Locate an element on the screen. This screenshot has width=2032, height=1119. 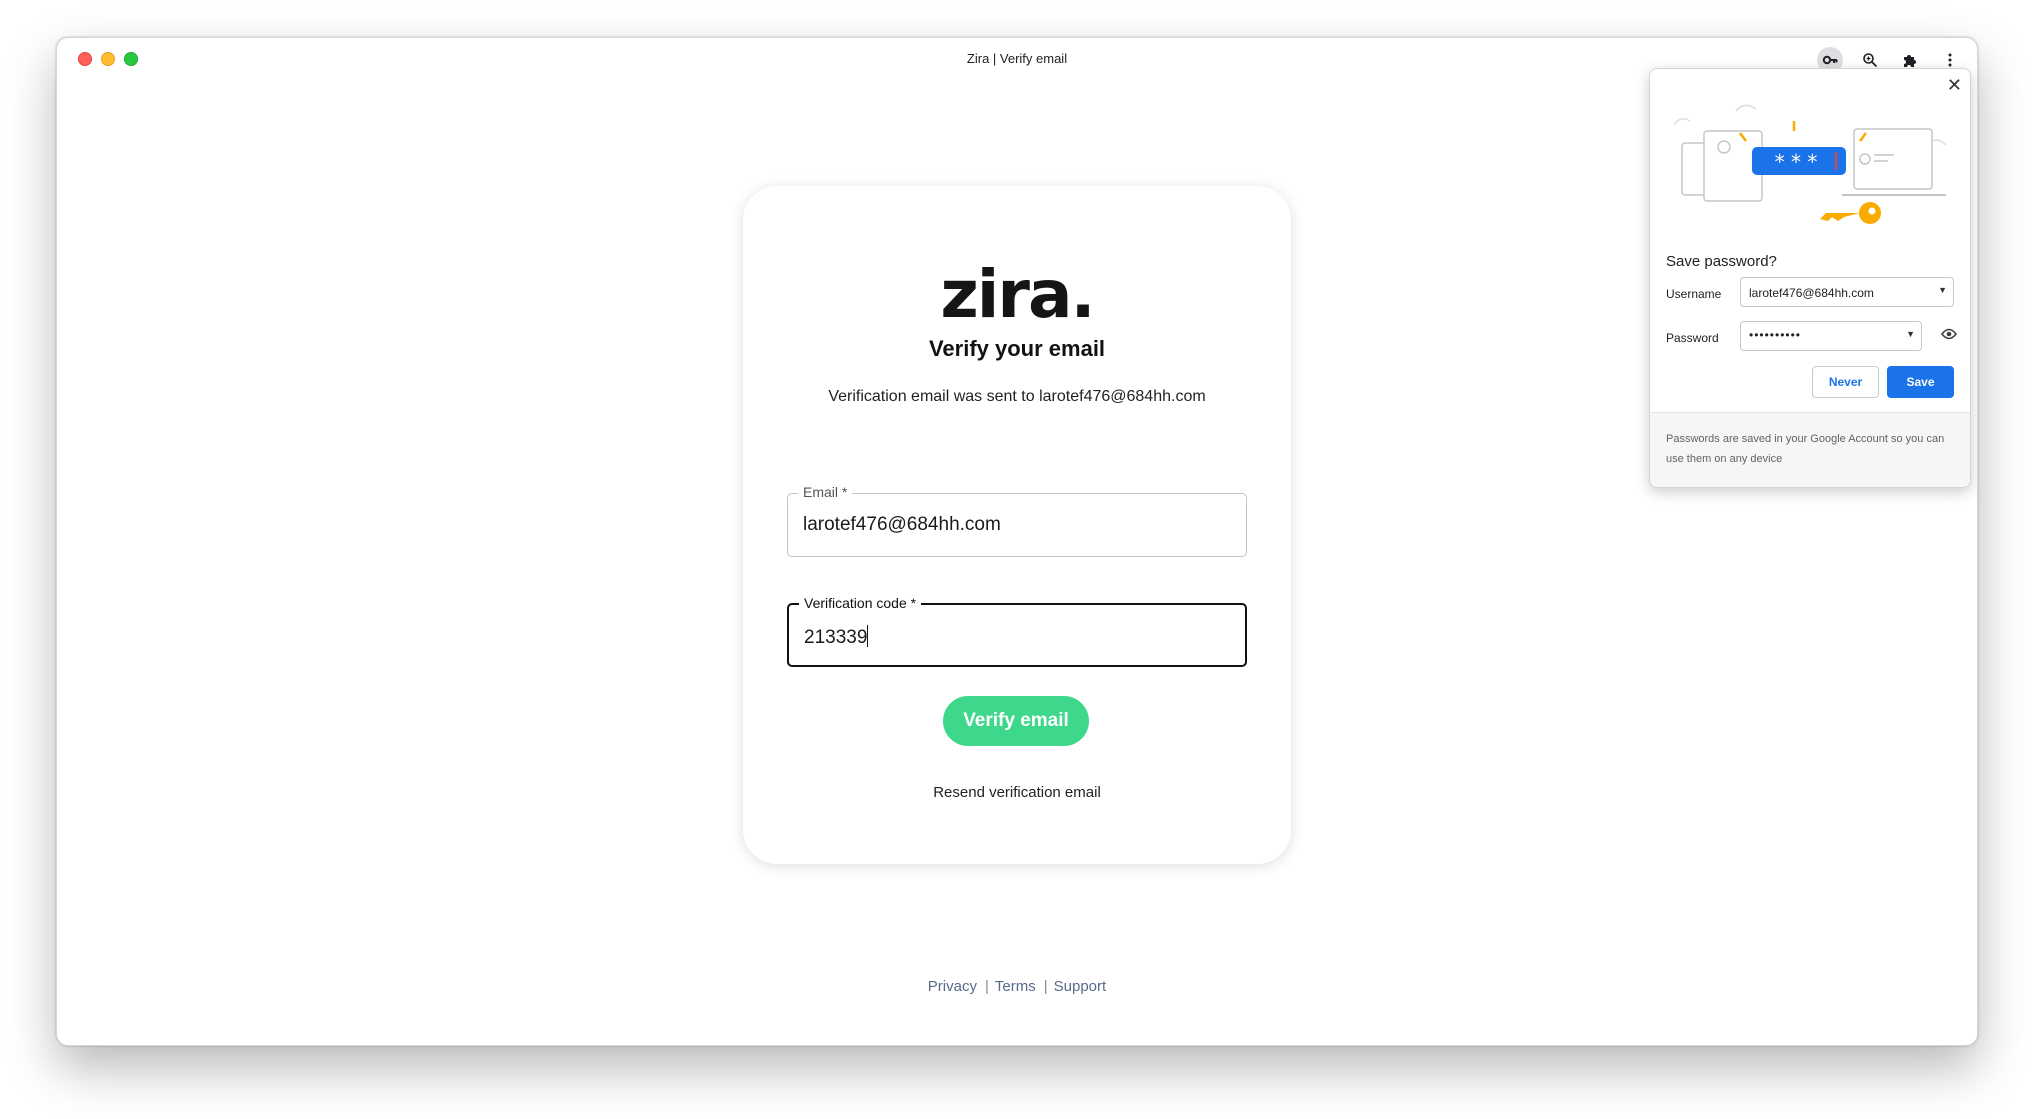
username-label: Username is located at coordinates (1694, 294).